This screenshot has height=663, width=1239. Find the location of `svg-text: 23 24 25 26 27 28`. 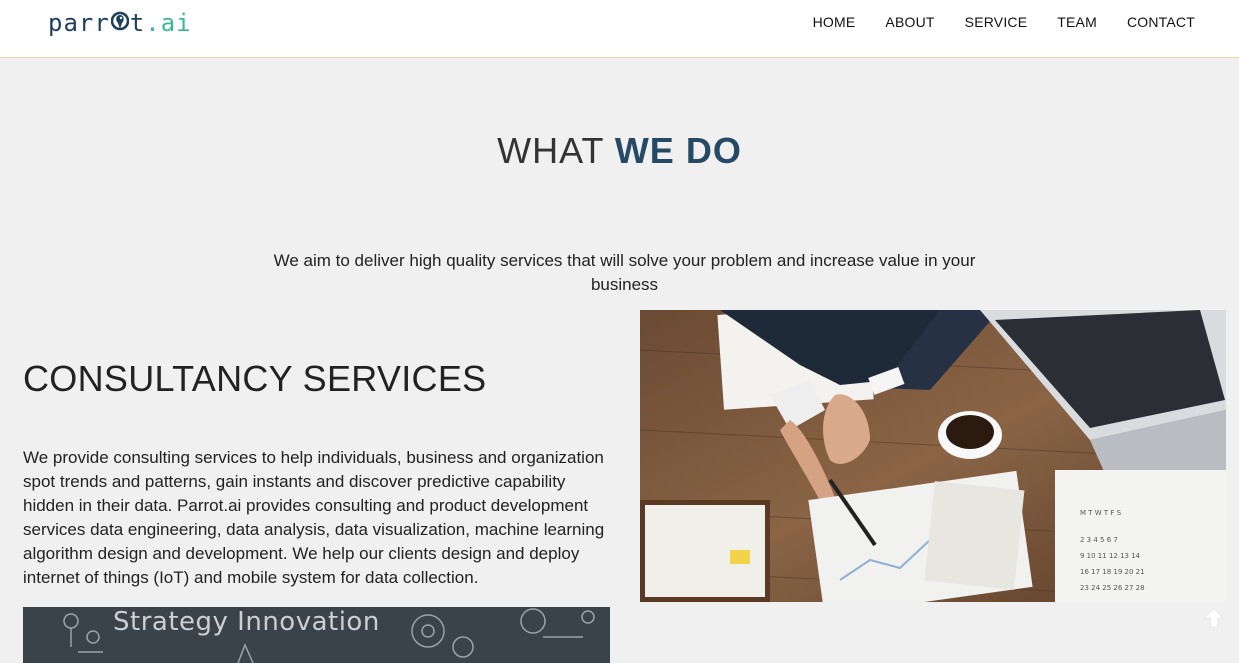

svg-text: 23 24 25 26 27 28 is located at coordinates (1112, 588).